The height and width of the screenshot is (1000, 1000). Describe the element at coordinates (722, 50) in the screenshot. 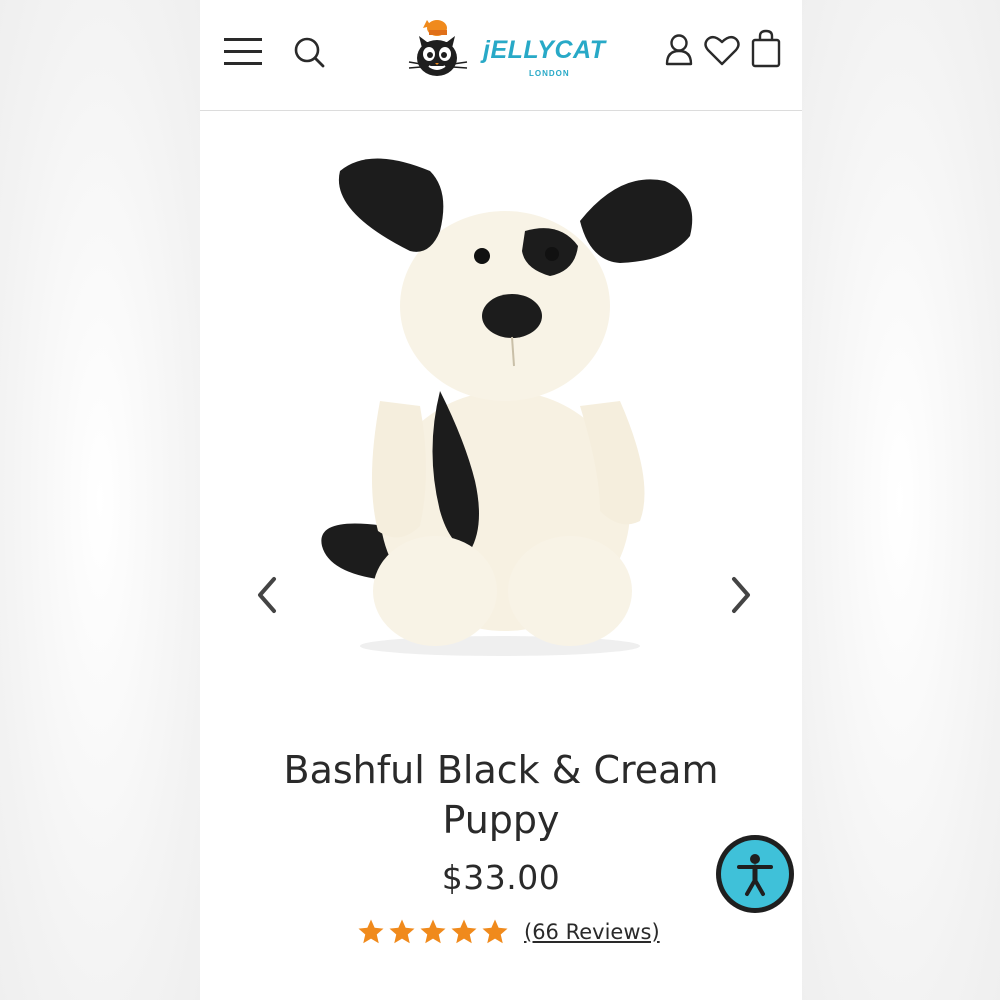

I see `heart-icon` at that location.